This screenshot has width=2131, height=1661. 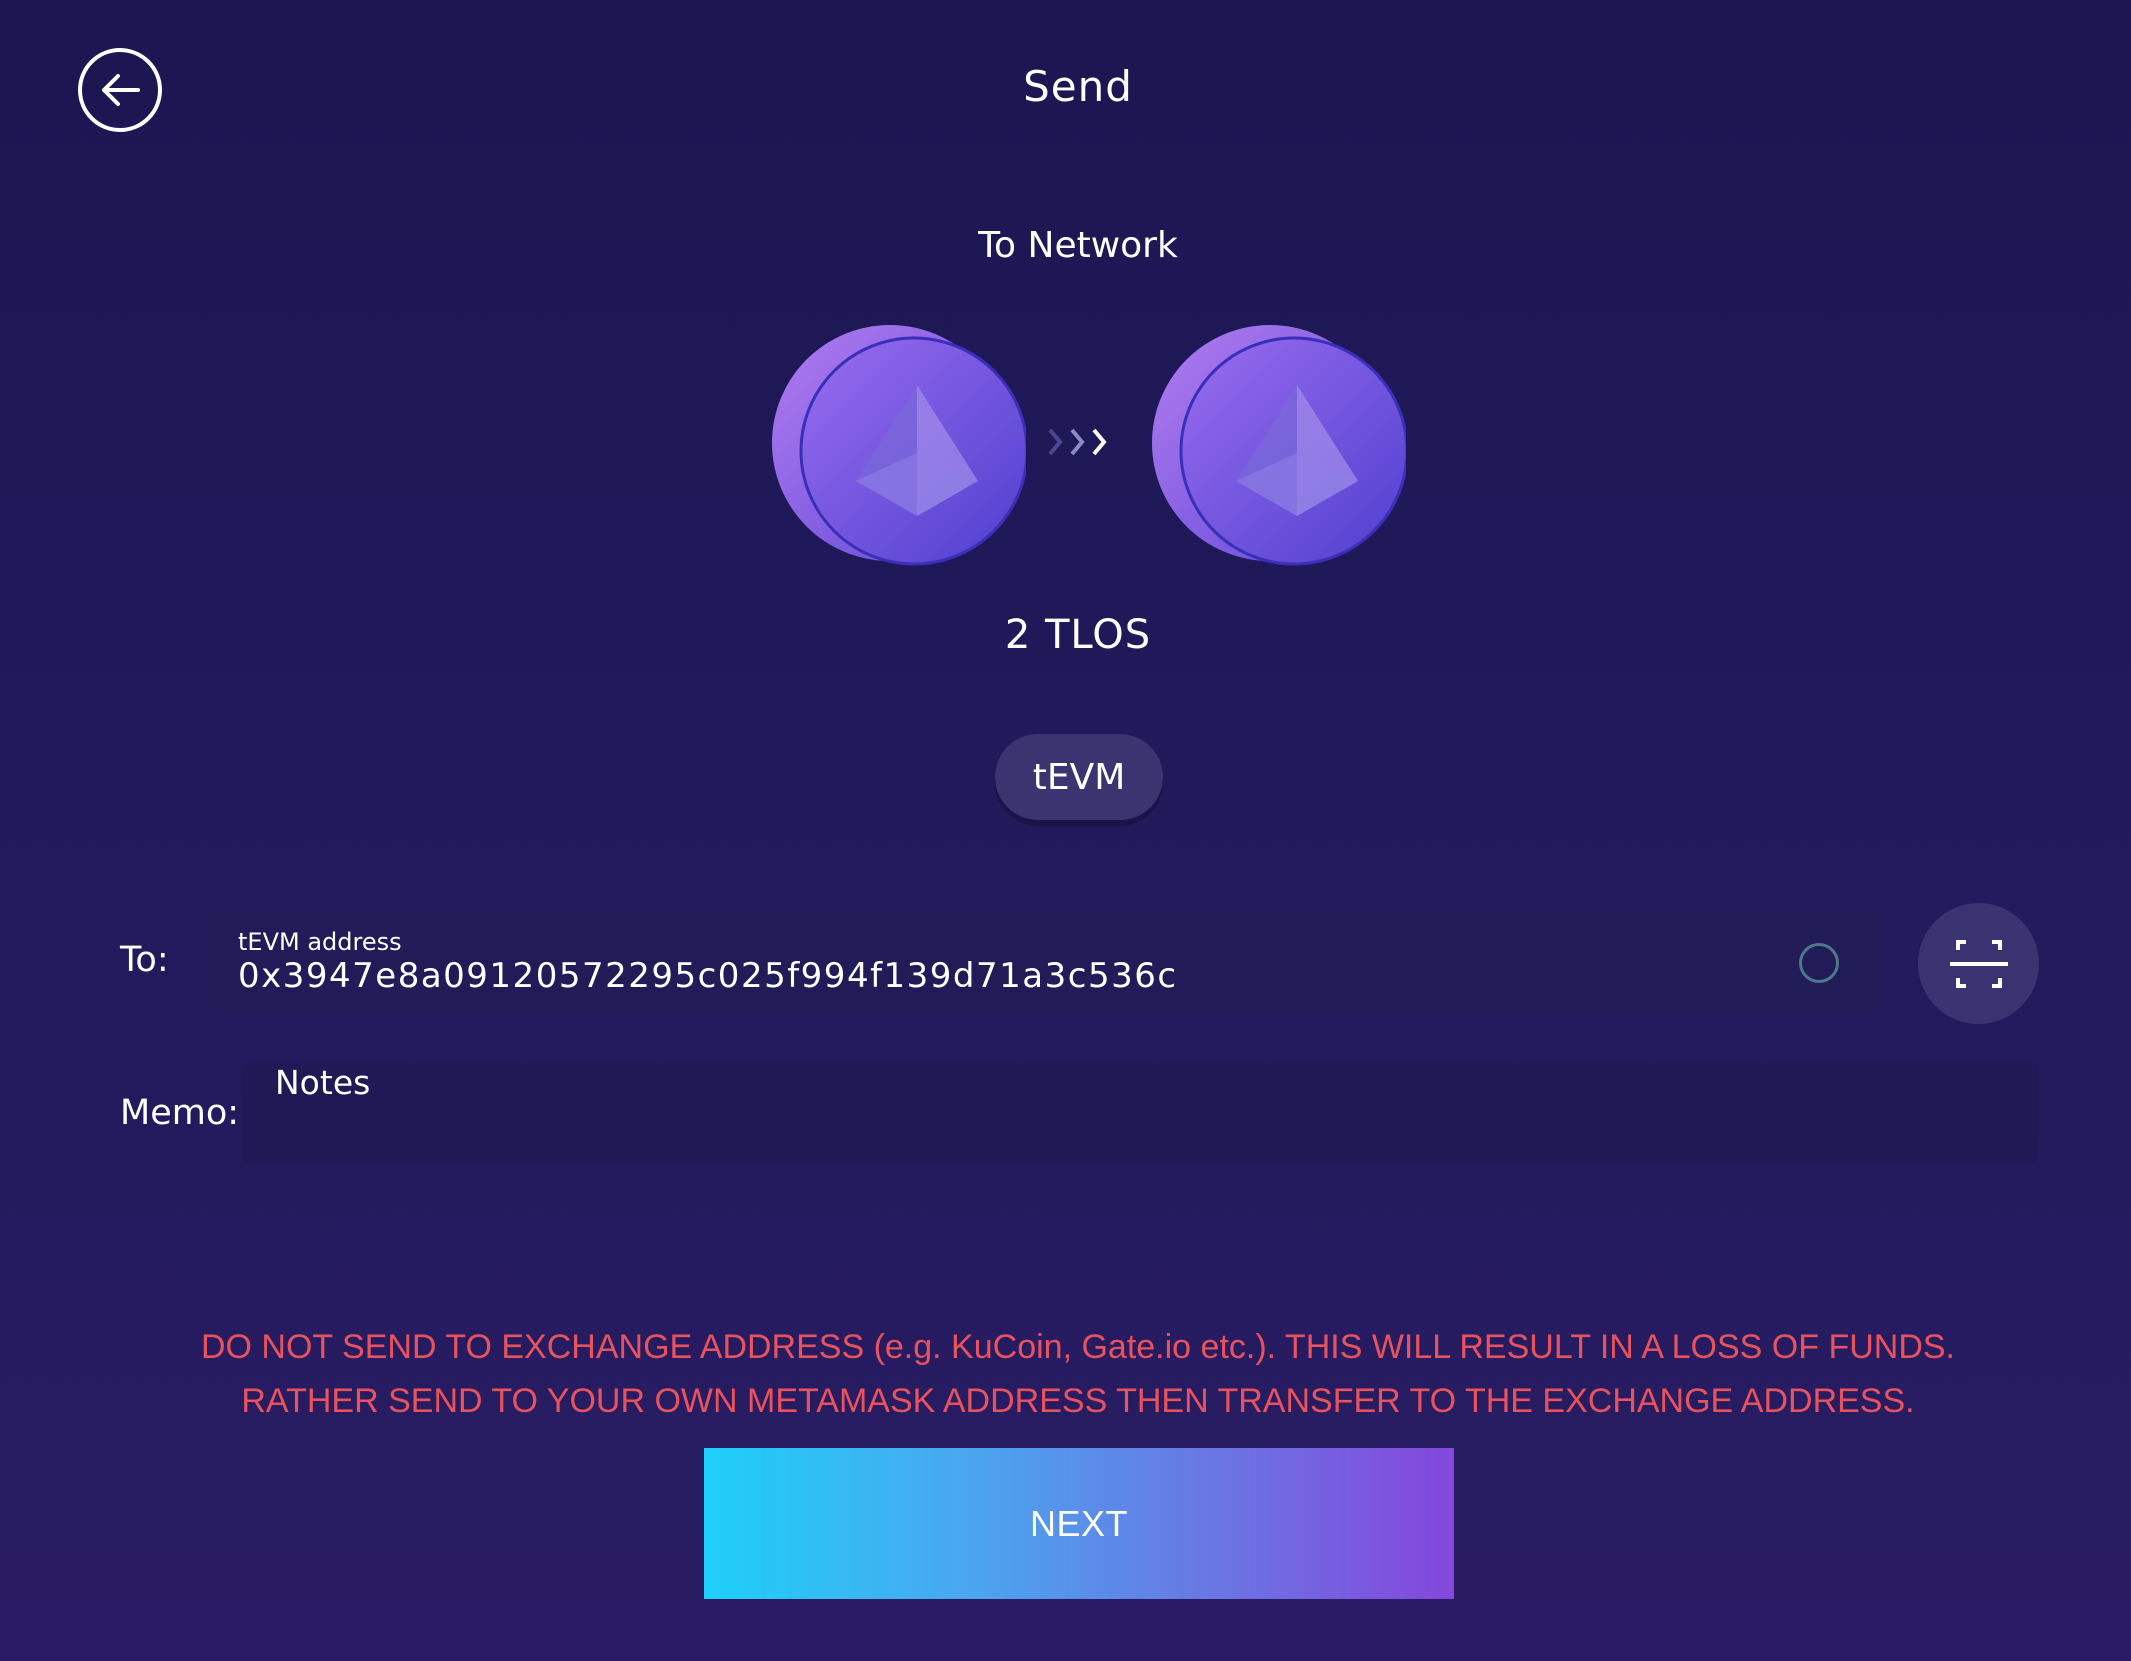 I want to click on scan-qr-button, so click(x=1978, y=963).